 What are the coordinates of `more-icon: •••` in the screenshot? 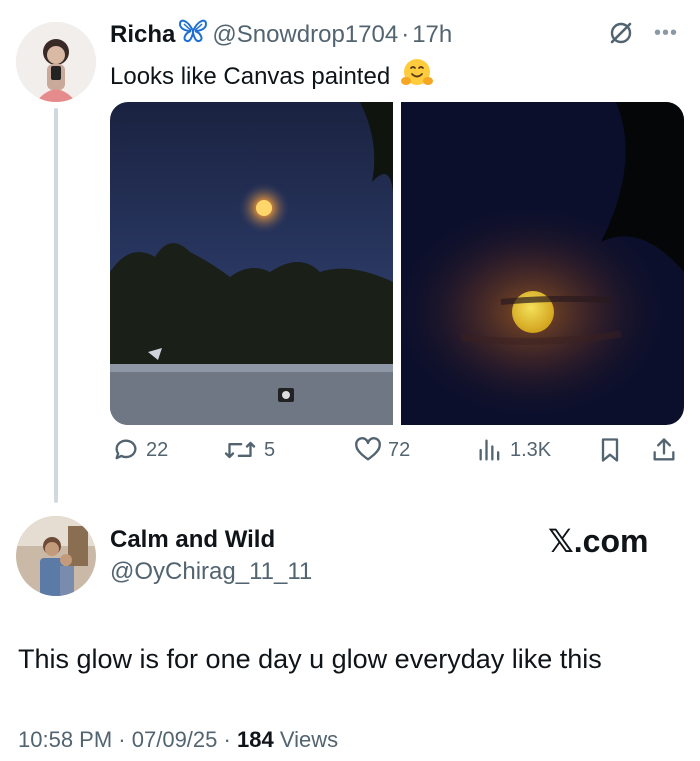 It's located at (666, 33).